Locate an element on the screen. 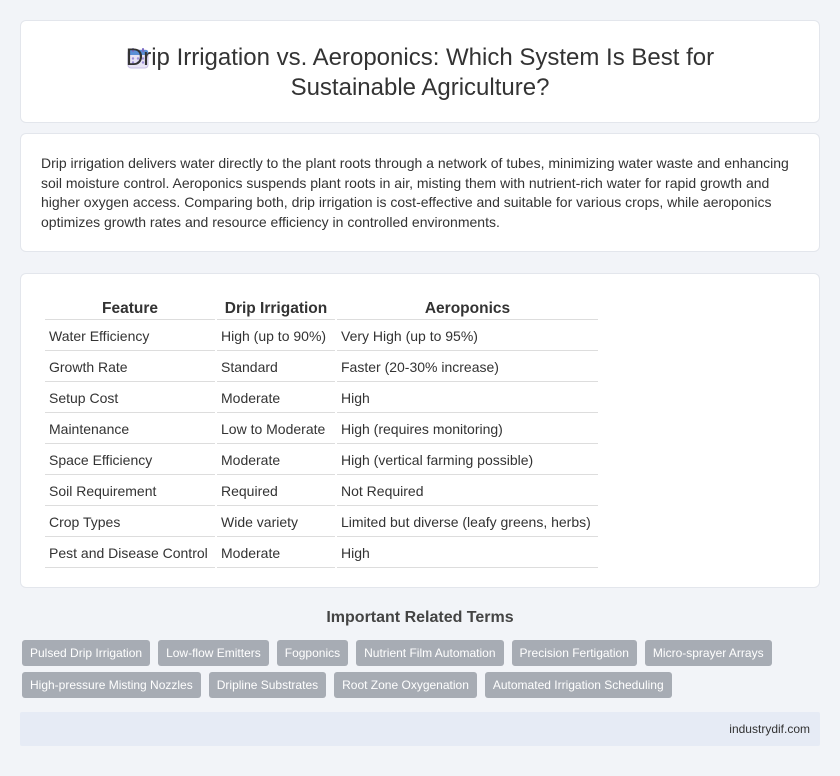 This screenshot has height=776, width=840. related-terms-heading: Important Related Terms is located at coordinates (420, 617).